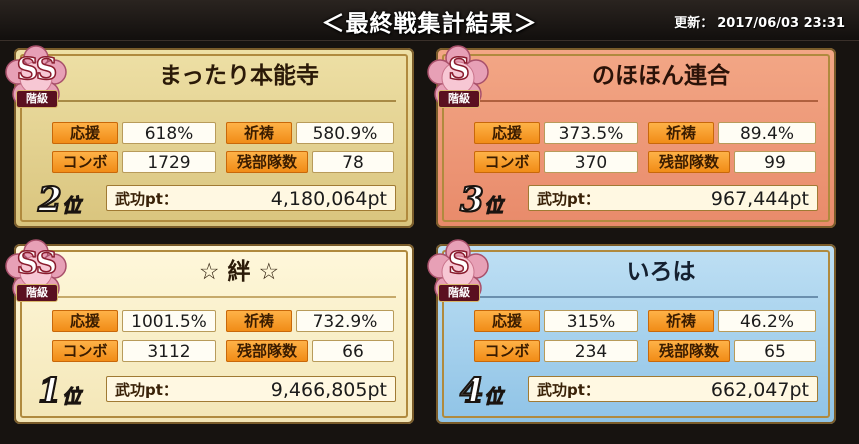 This screenshot has height=444, width=859. I want to click on updated-label: 更新：, so click(694, 23).